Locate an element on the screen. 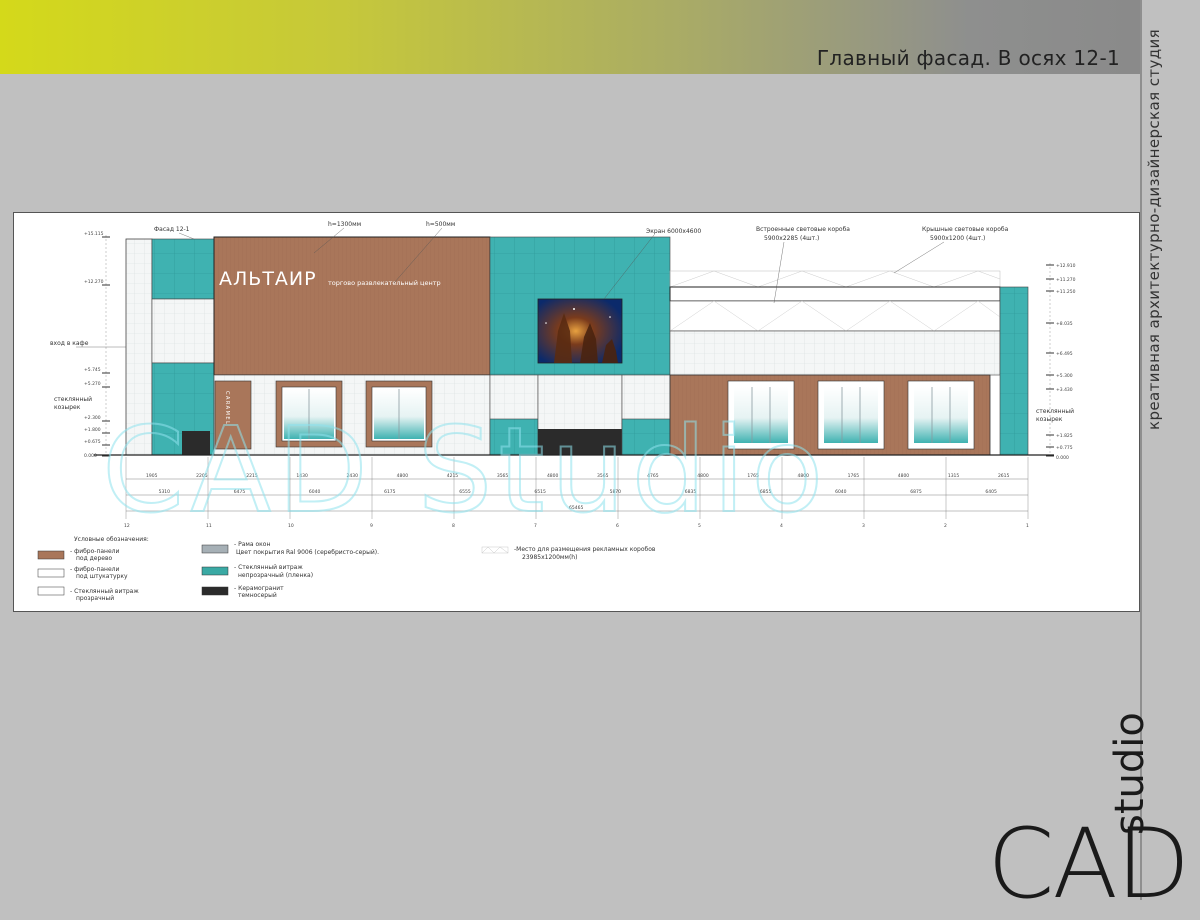 The width and height of the screenshot is (1200, 920). svg-text: +5.745 is located at coordinates (92, 370).